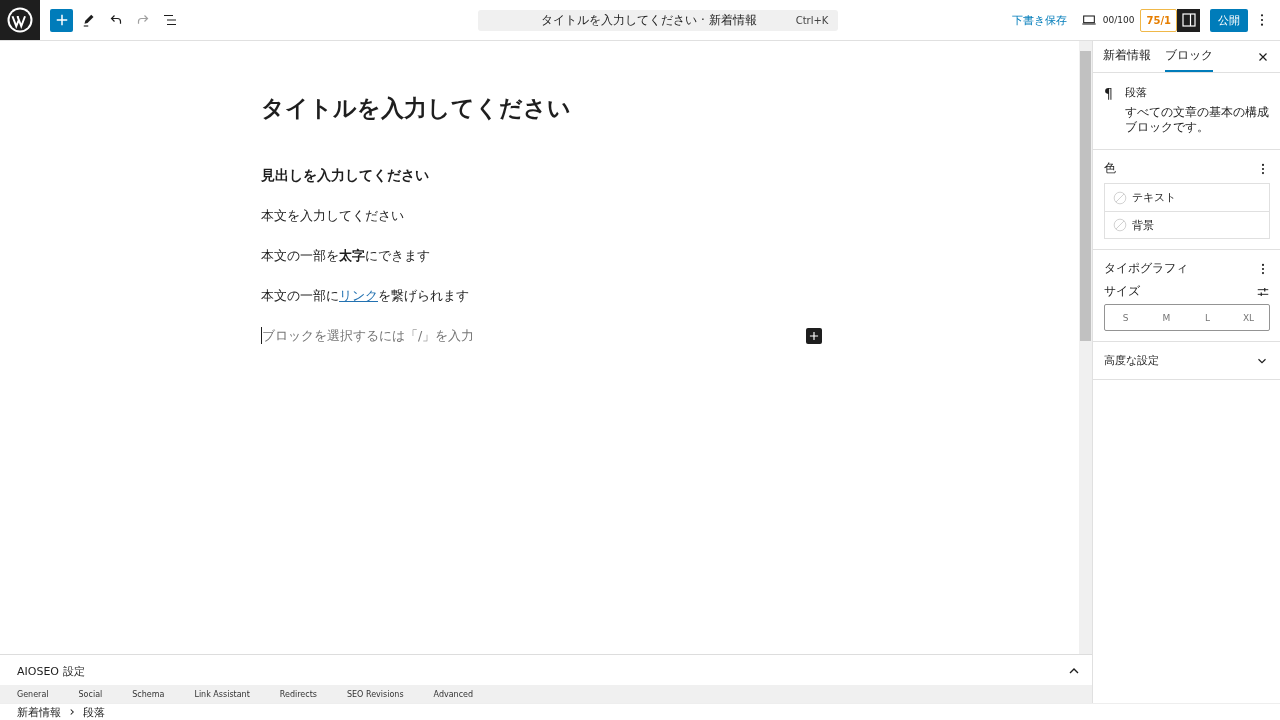 The height and width of the screenshot is (720, 1280). Describe the element at coordinates (1118, 20) in the screenshot. I see `seo-score: 00/100` at that location.